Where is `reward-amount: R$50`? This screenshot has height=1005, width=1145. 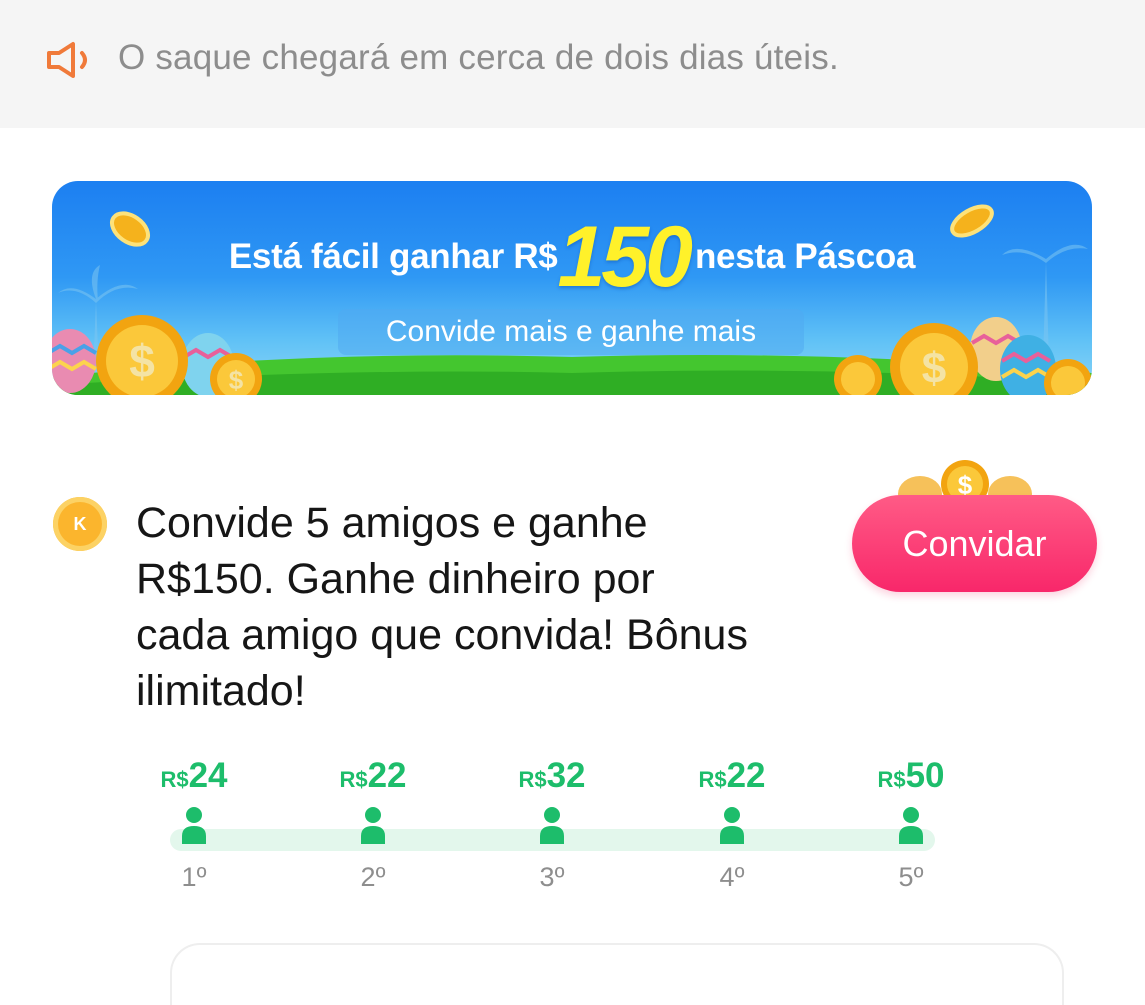
reward-amount: R$50 is located at coordinates (911, 776).